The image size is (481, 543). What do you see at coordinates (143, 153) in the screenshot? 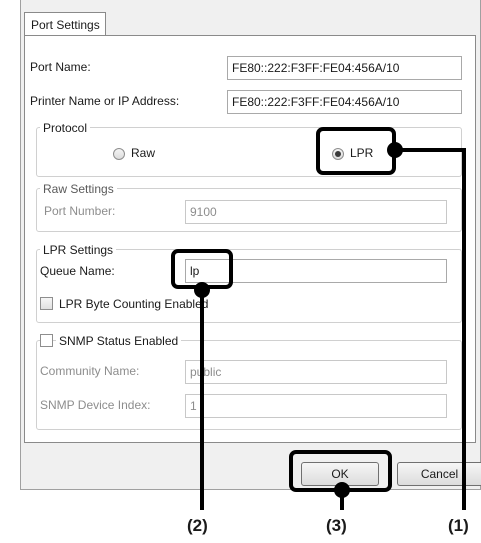
I see `raw-radio-label: Raw` at bounding box center [143, 153].